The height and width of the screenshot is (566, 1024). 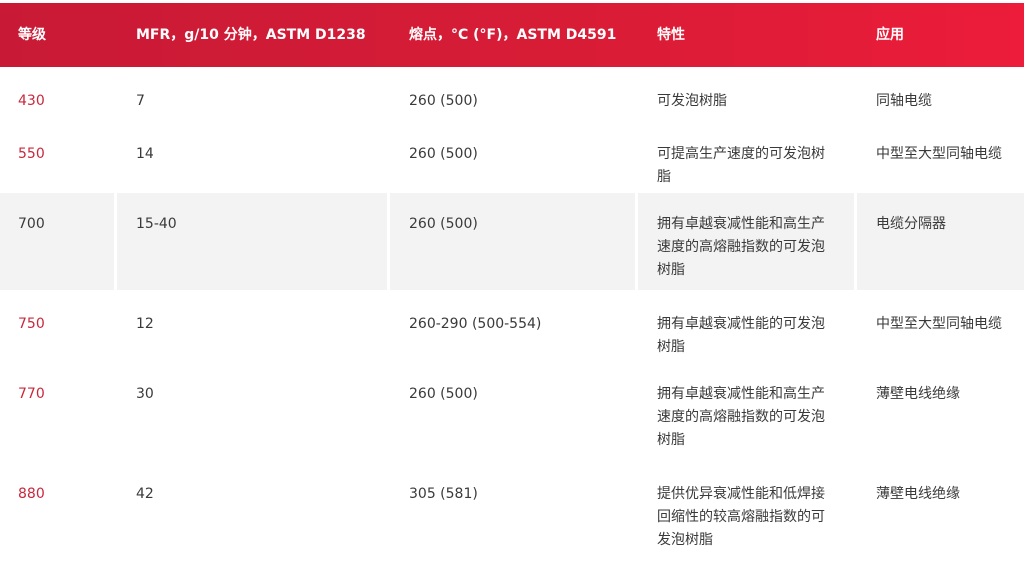 I want to click on cell-application: 同轴电缆, so click(x=940, y=95).